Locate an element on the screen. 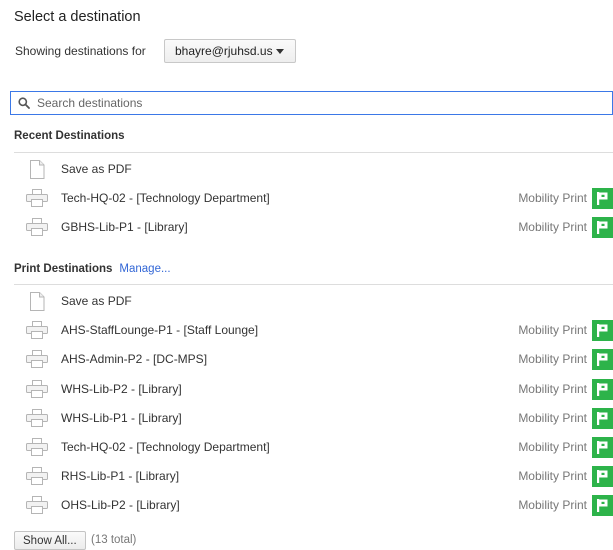  search-icon is located at coordinates (24, 103).